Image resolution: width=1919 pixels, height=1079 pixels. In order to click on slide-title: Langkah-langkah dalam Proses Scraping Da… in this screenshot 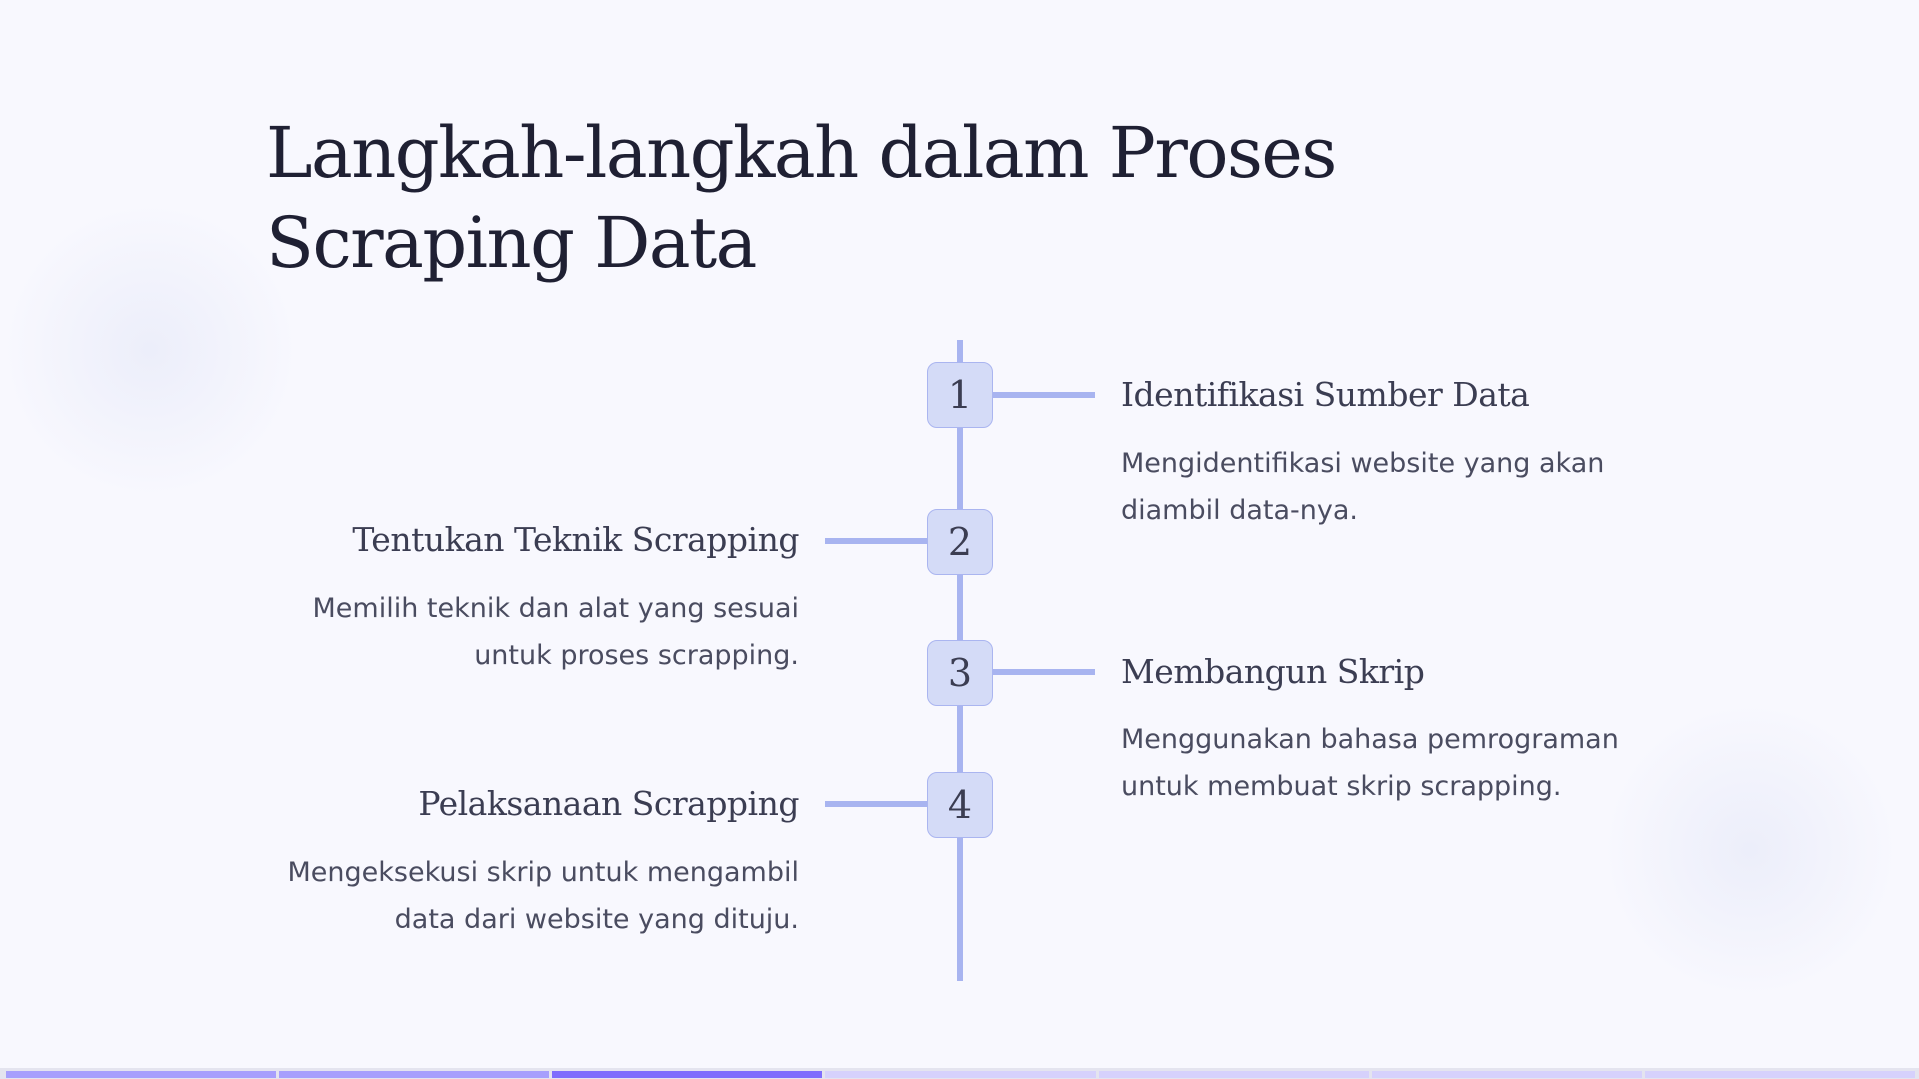, I will do `click(801, 198)`.